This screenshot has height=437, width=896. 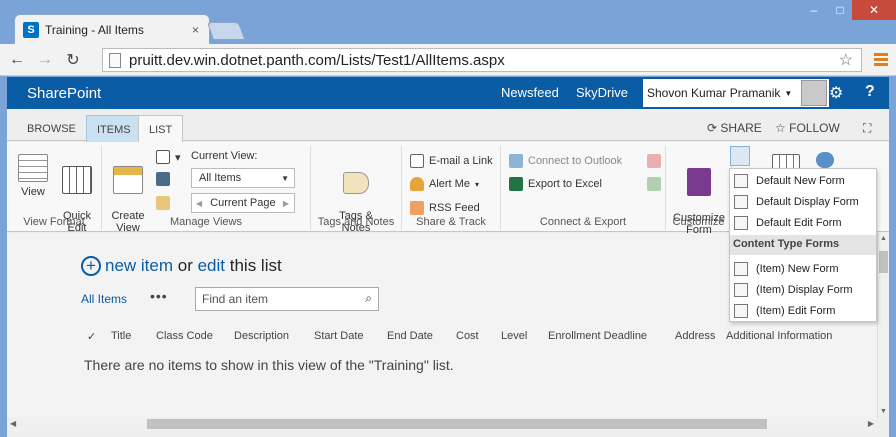 I want to click on horizontal-scrollbar: ◀ ▶, so click(x=442, y=424).